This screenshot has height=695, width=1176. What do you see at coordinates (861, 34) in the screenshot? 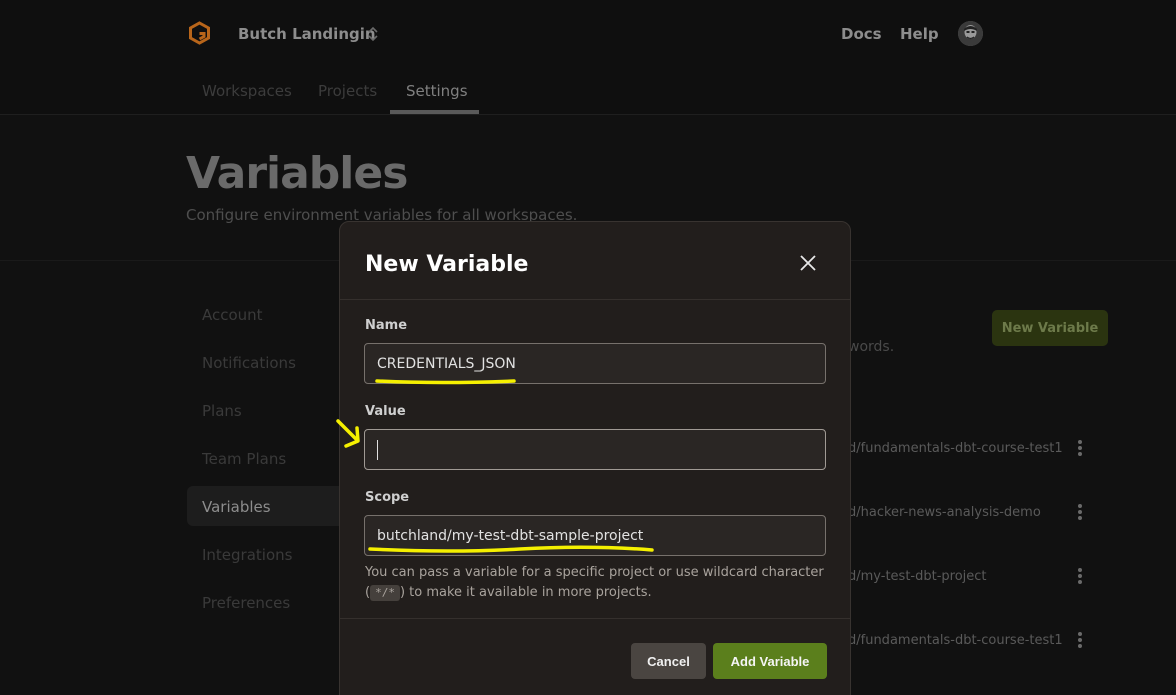
I see `nav-docs-link: Docs` at bounding box center [861, 34].